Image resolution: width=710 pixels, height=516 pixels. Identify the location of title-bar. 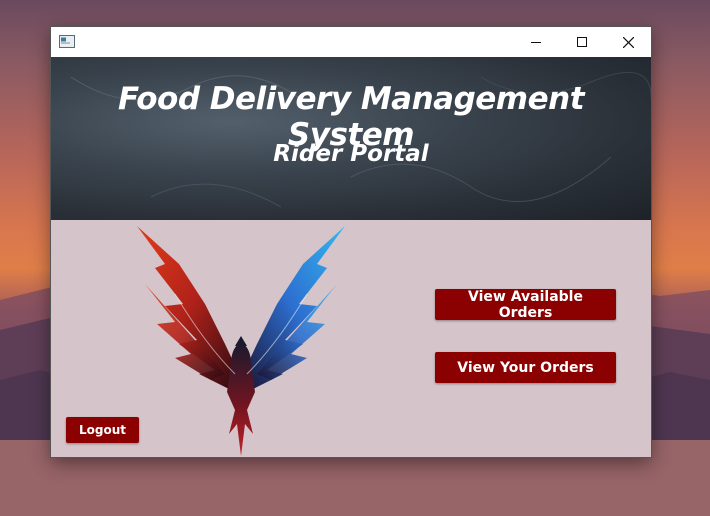
(351, 42).